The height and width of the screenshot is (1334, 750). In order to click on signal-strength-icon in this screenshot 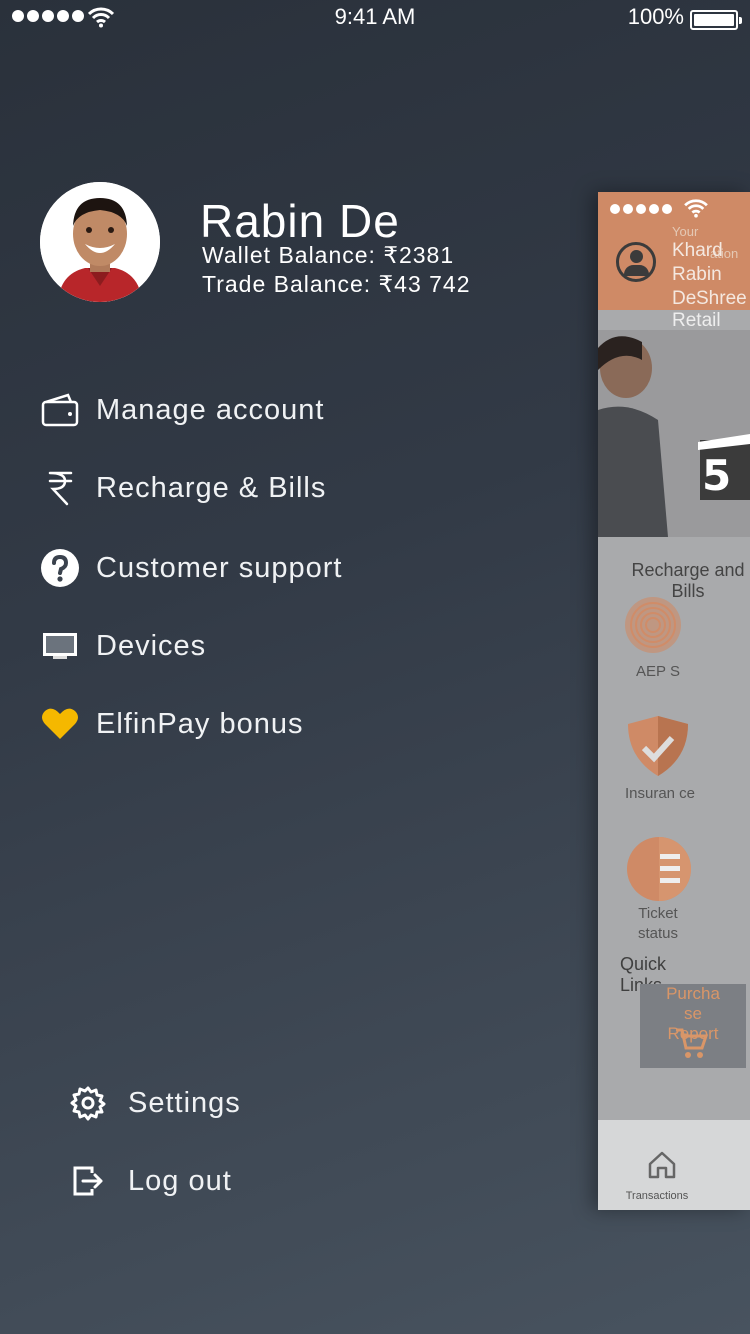, I will do `click(641, 209)`.